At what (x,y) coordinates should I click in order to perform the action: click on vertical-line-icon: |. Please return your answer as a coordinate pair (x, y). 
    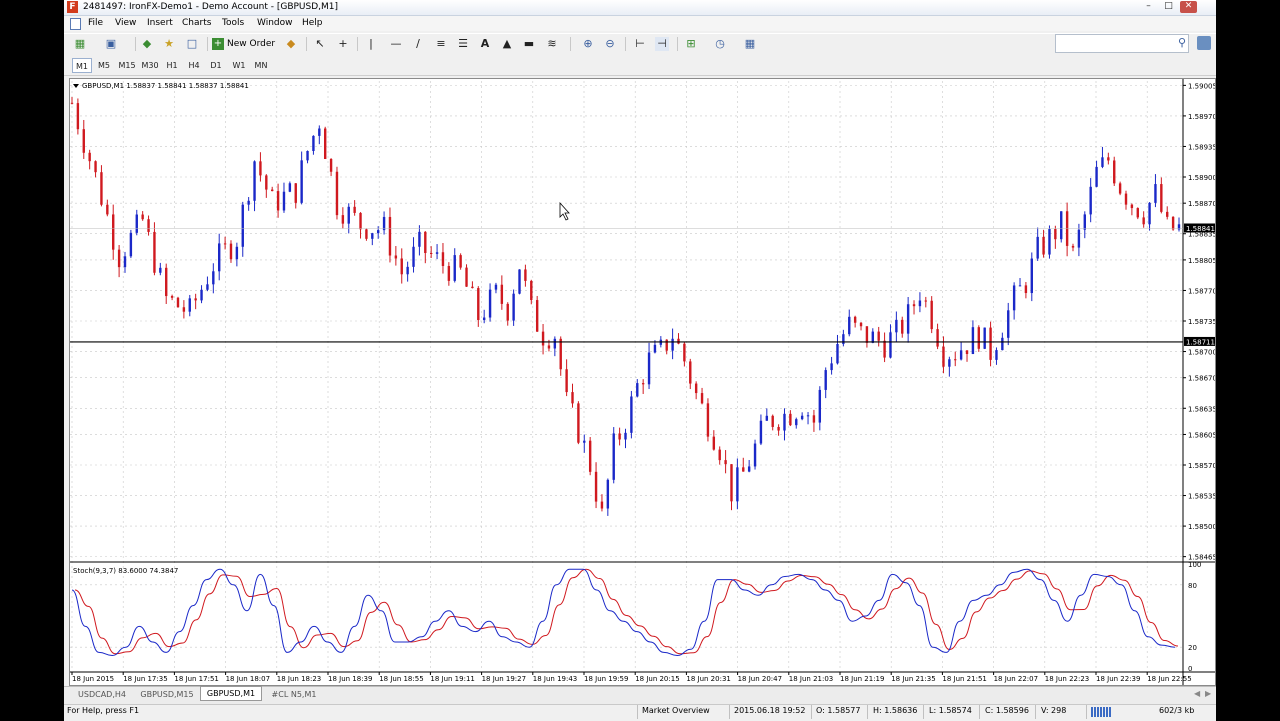
    Looking at the image, I should click on (371, 44).